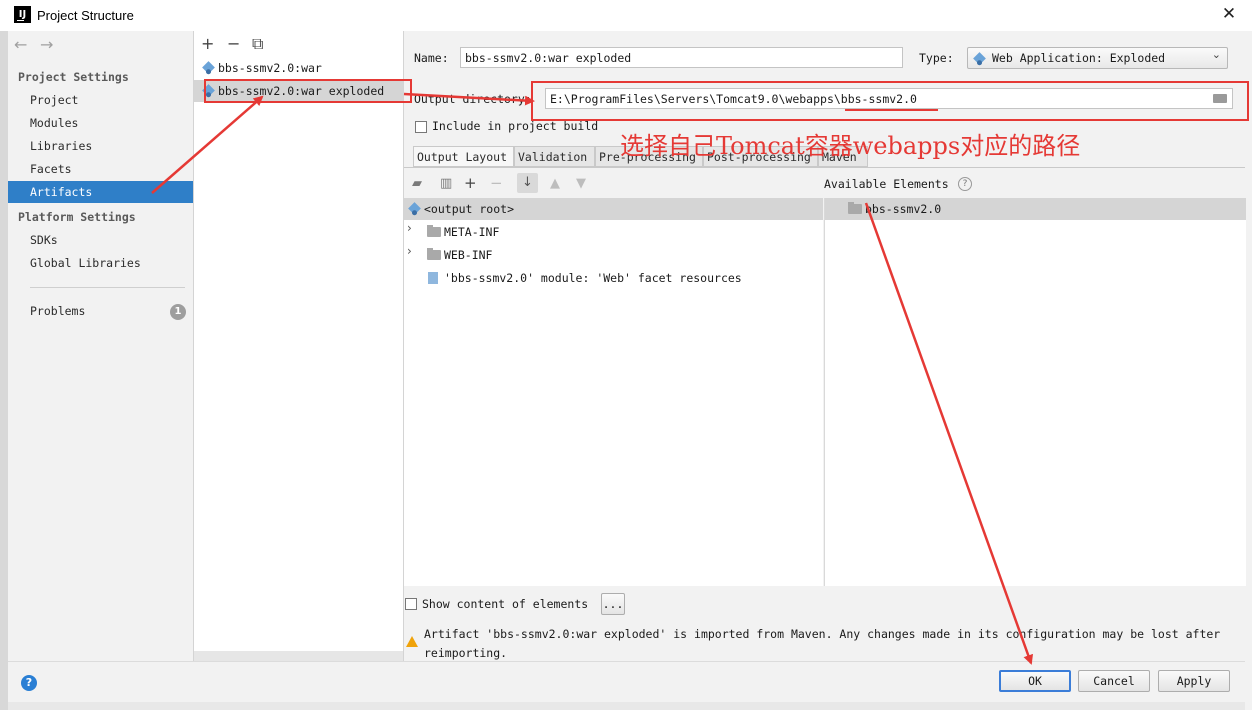 This screenshot has height=710, width=1252. Describe the element at coordinates (207, 144) in the screenshot. I see `annotation-arrow-to-artifact` at that location.